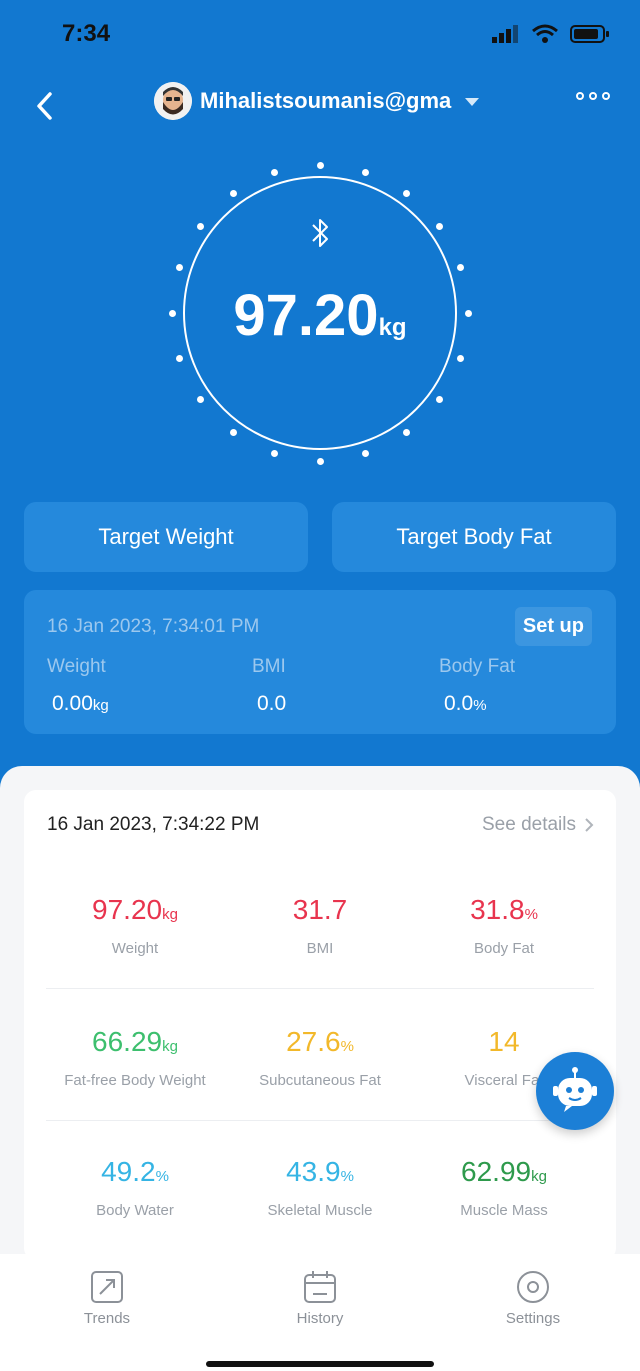  Describe the element at coordinates (320, 233) in the screenshot. I see `bluetooth-icon` at that location.